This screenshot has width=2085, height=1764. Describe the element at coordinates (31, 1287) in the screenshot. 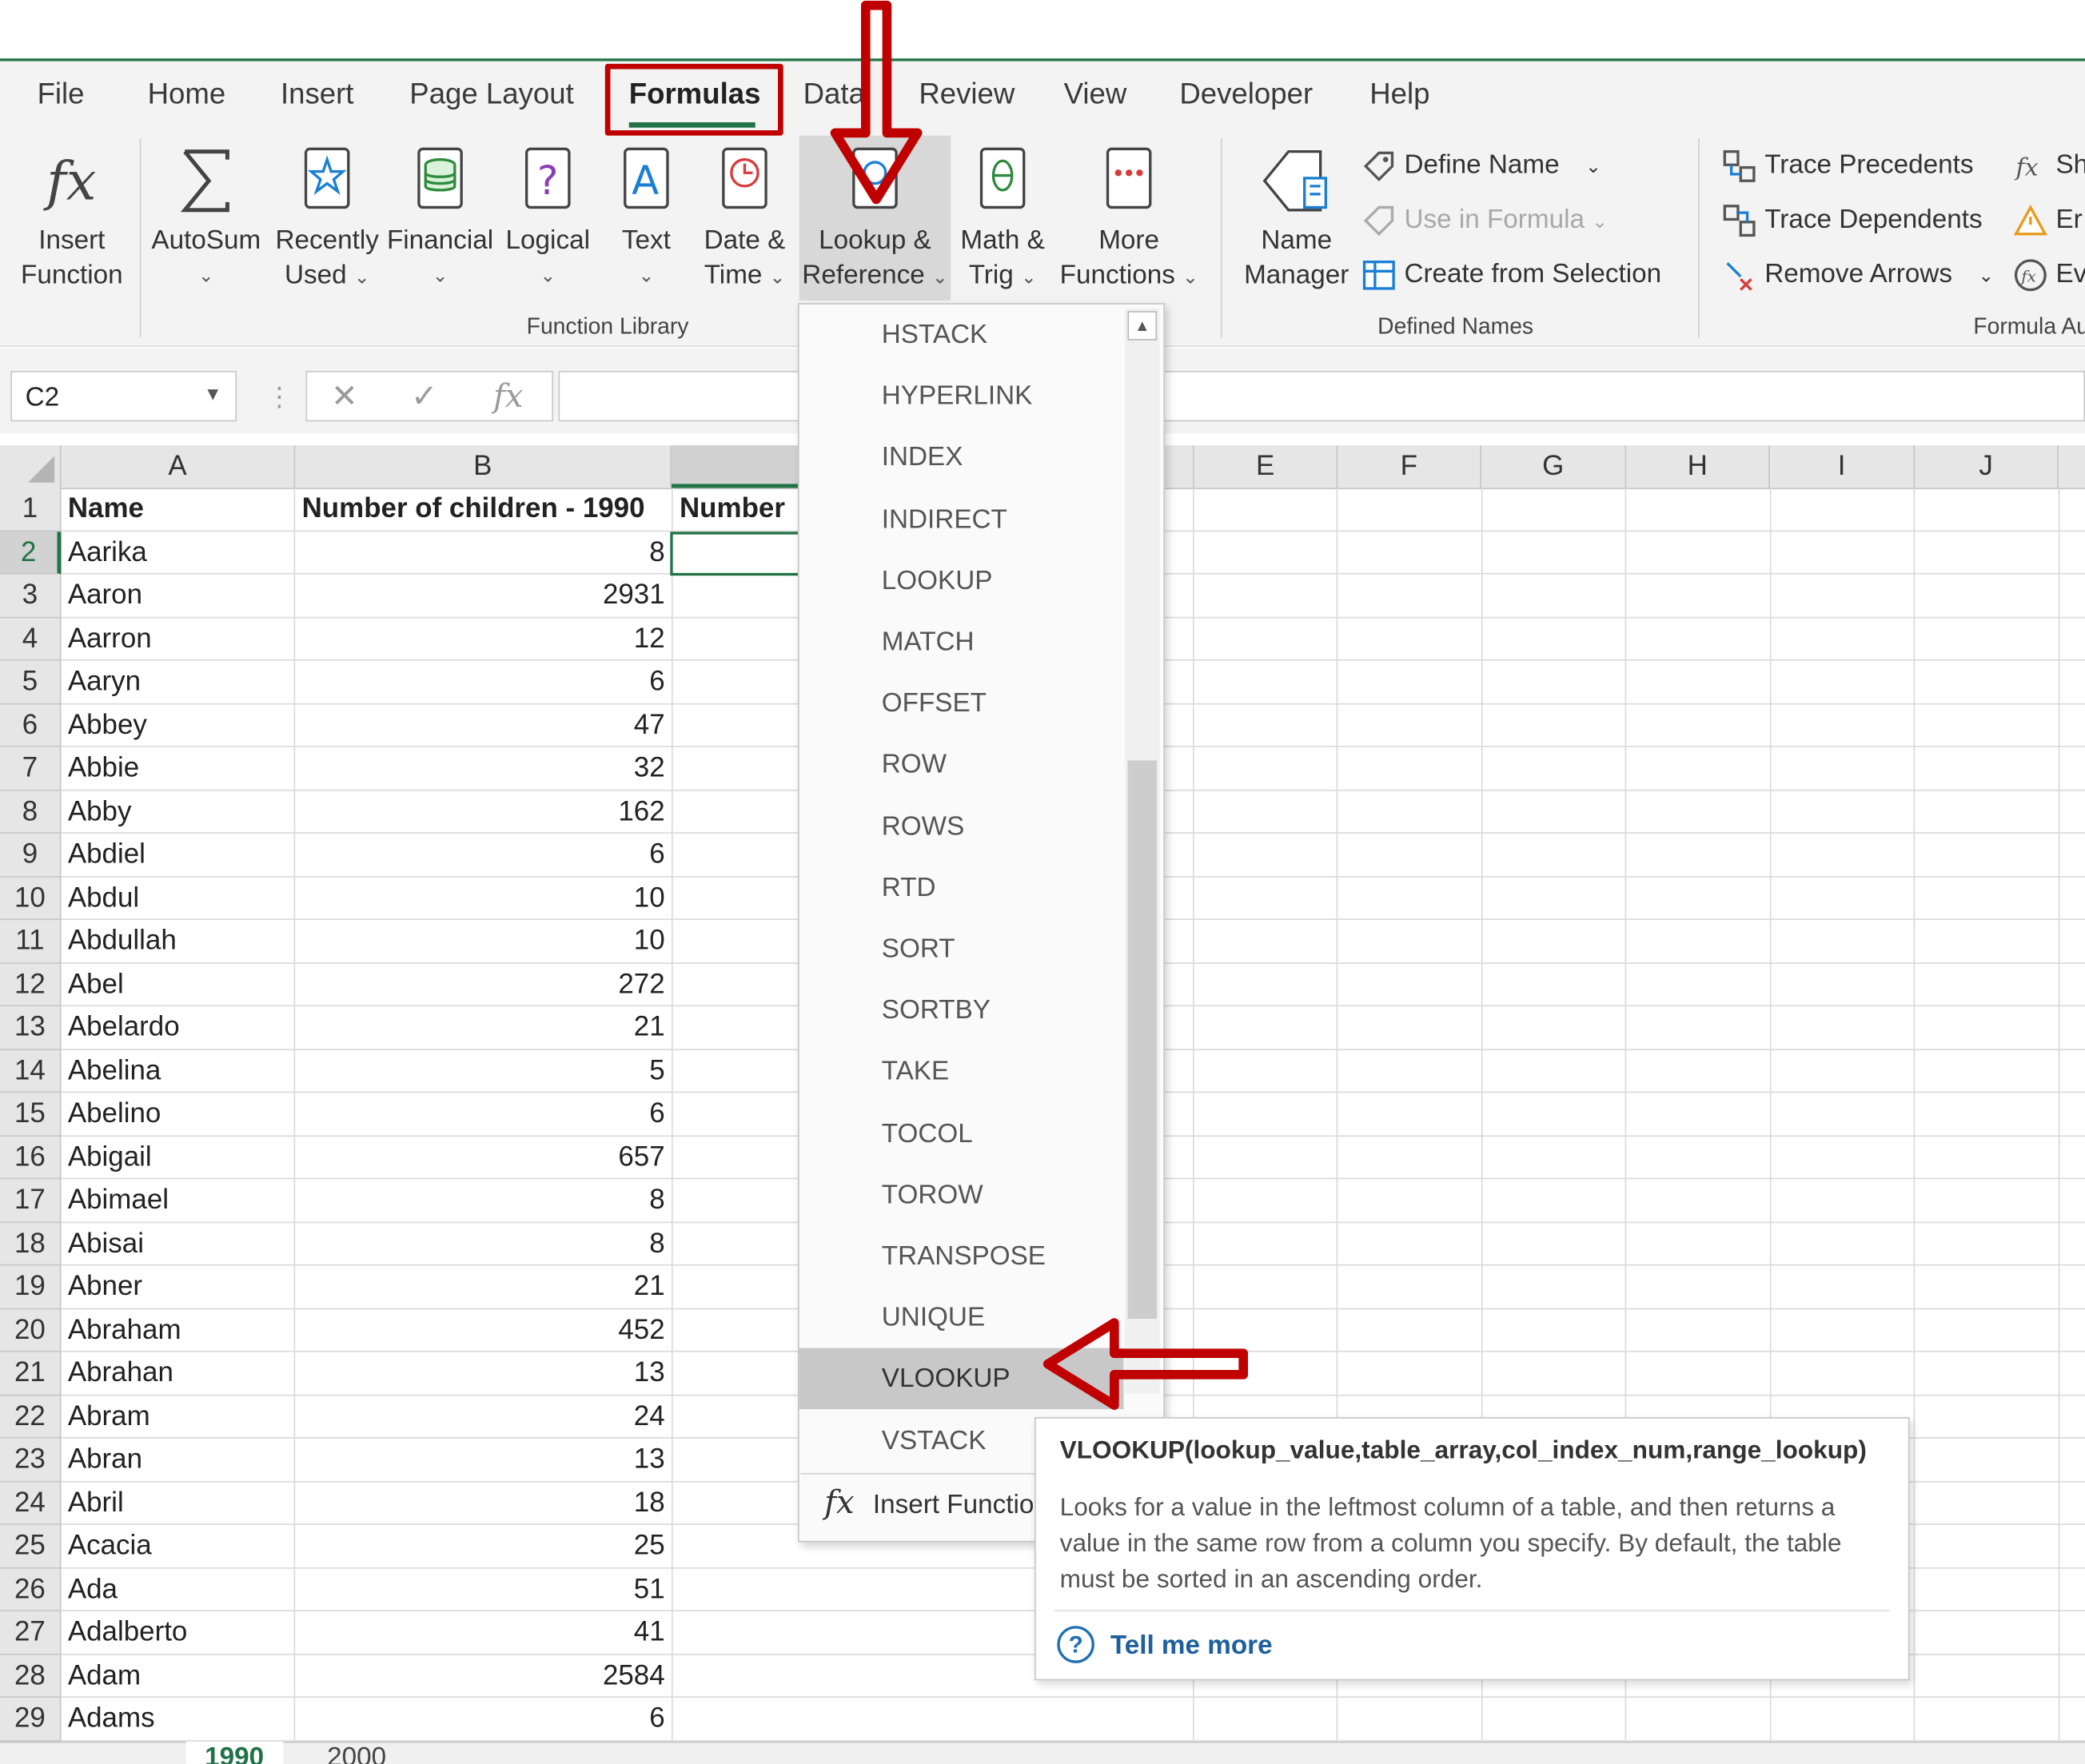

I see `row-header-19: 19` at that location.